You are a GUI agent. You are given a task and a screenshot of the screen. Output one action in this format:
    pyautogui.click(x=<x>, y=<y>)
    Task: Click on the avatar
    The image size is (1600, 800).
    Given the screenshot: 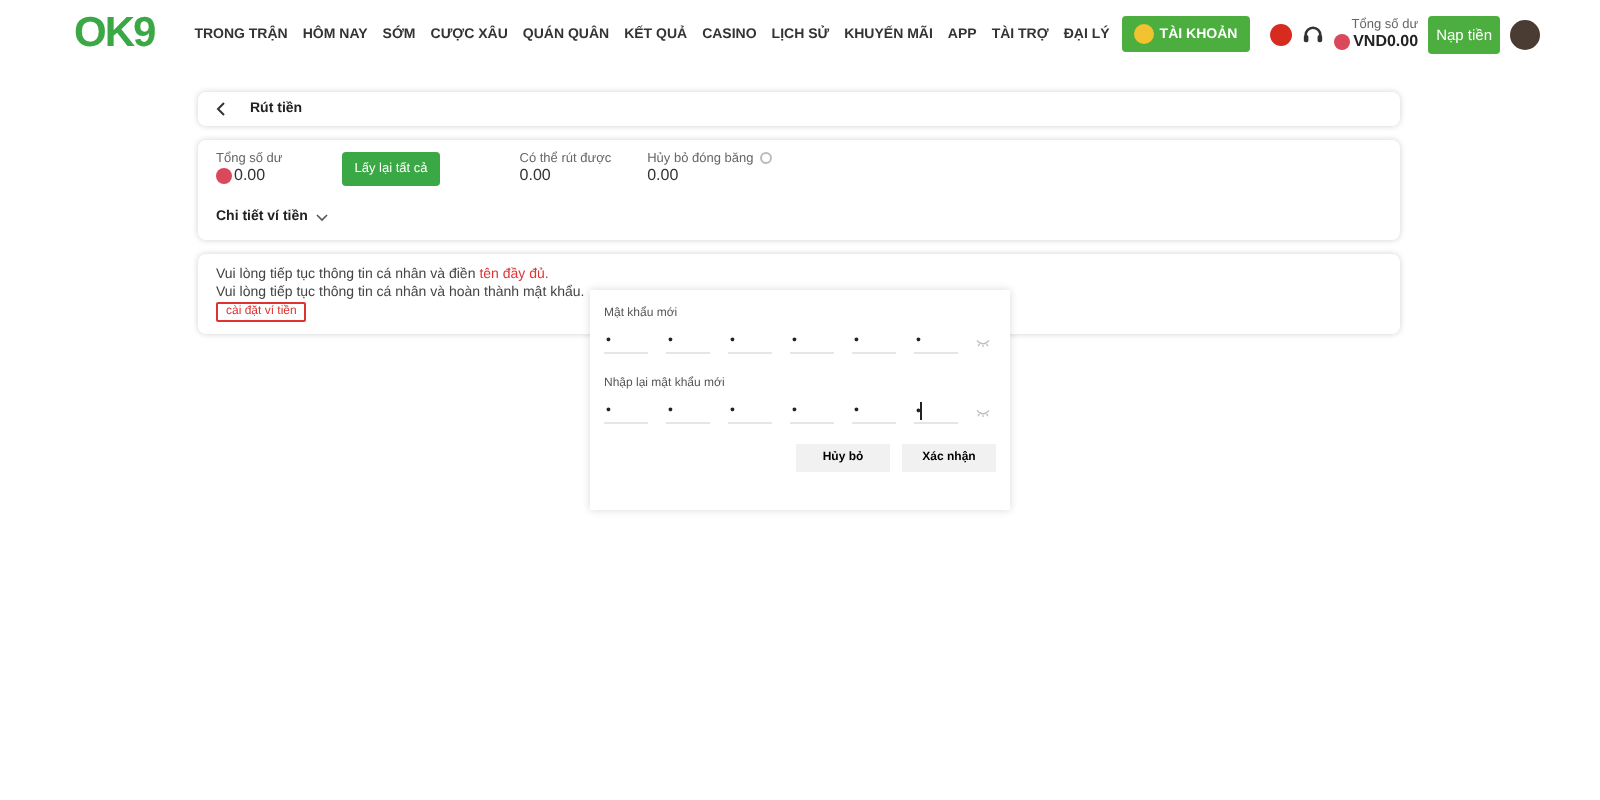 What is the action you would take?
    pyautogui.click(x=1525, y=34)
    